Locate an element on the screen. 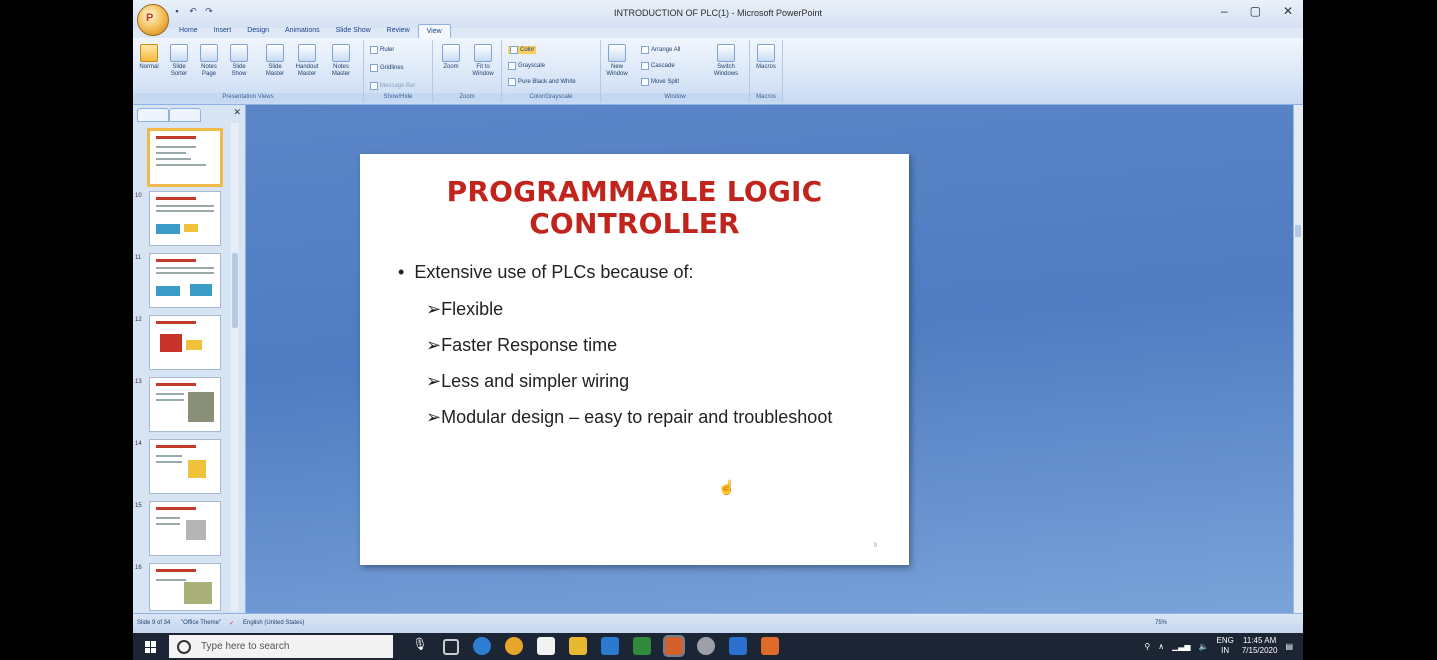 The width and height of the screenshot is (1437, 660). message-bar-checkbox: Message Bar is located at coordinates (392, 86).